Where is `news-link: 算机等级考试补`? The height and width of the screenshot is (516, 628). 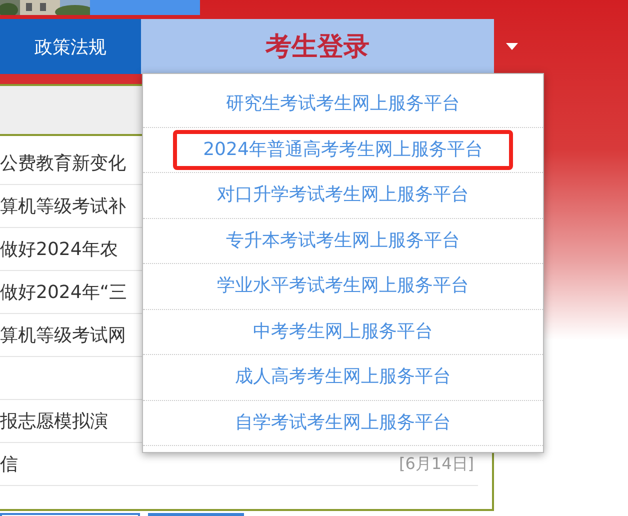 news-link: 算机等级考试补 is located at coordinates (63, 206).